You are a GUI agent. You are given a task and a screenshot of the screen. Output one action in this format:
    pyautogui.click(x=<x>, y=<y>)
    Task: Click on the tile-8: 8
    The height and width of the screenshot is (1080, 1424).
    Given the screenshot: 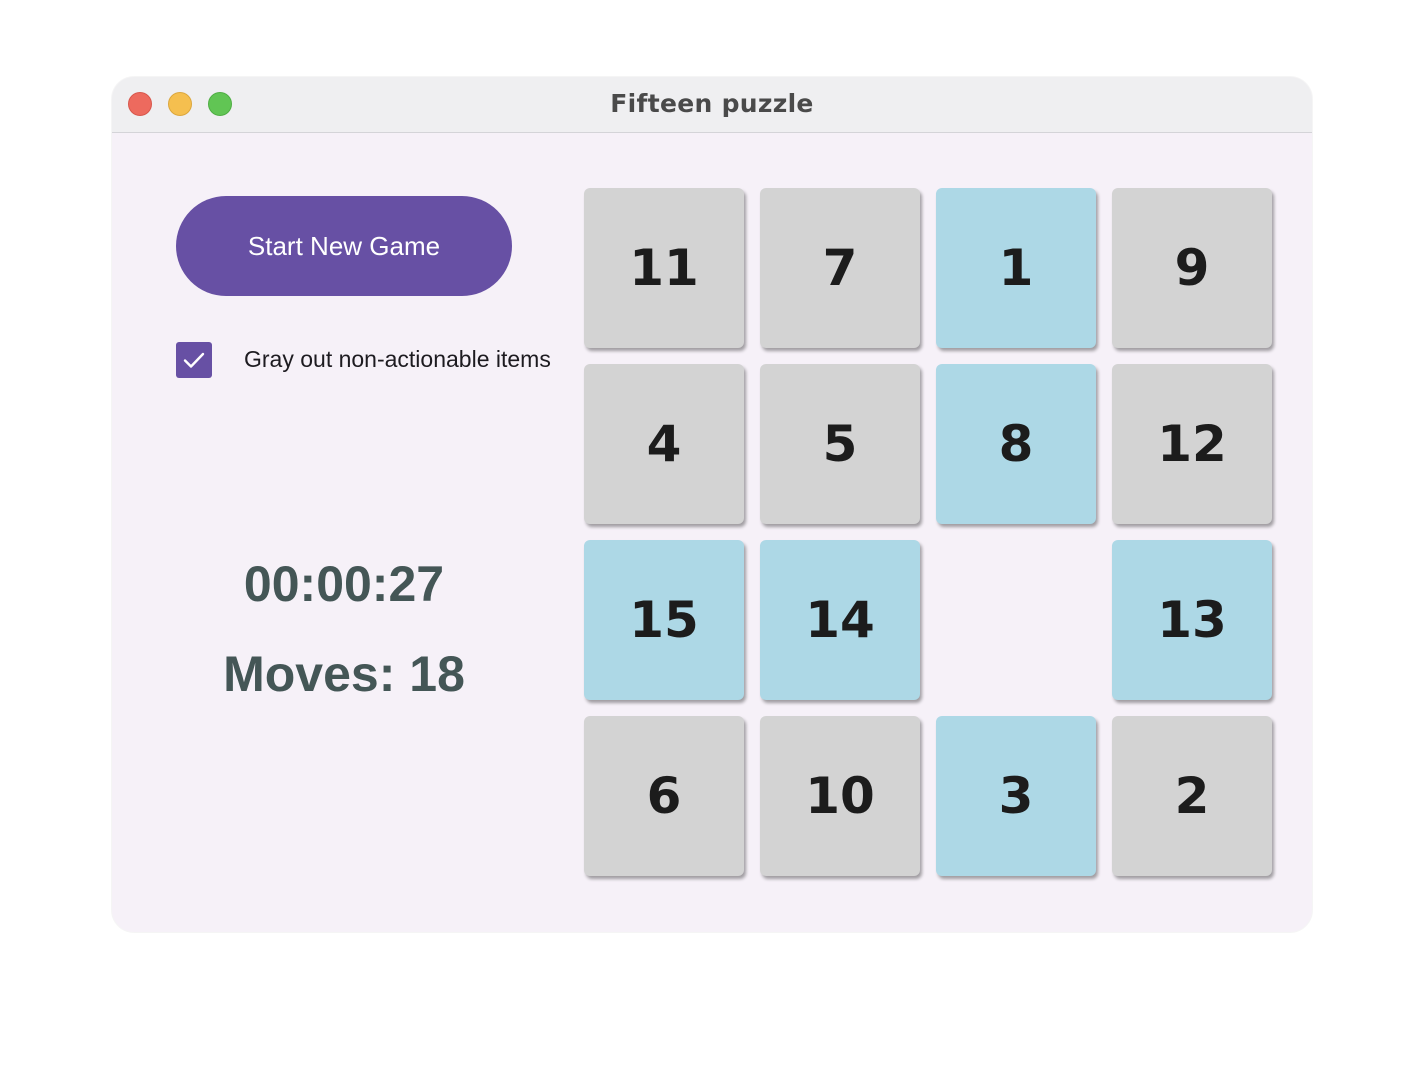 What is the action you would take?
    pyautogui.click(x=1016, y=444)
    